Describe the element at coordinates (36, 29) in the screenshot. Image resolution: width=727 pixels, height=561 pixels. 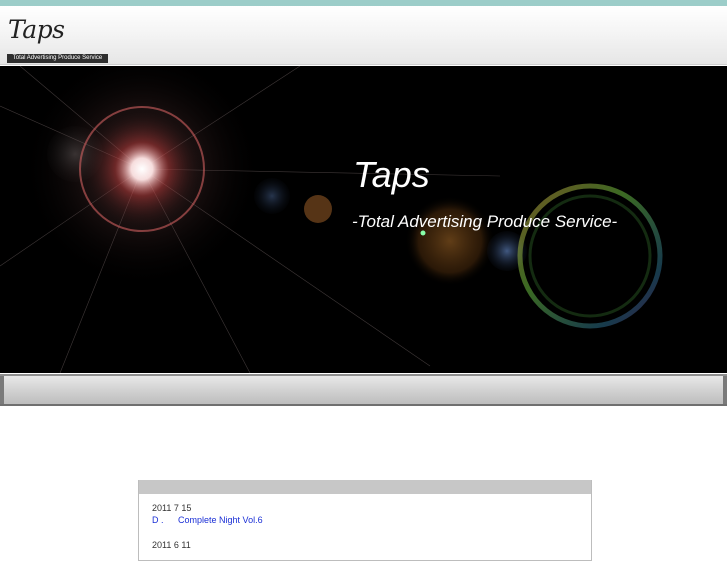
I see `site-logo: Taps` at that location.